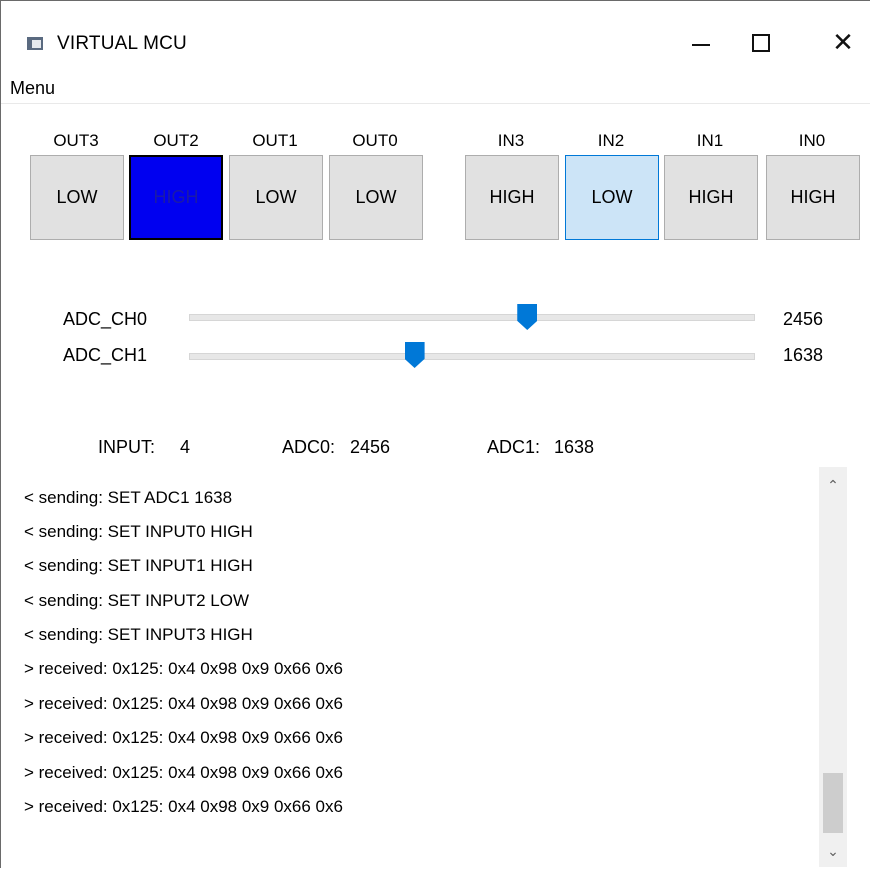 The image size is (871, 869). Describe the element at coordinates (185, 447) in the screenshot. I see `status-input-value: 4` at that location.